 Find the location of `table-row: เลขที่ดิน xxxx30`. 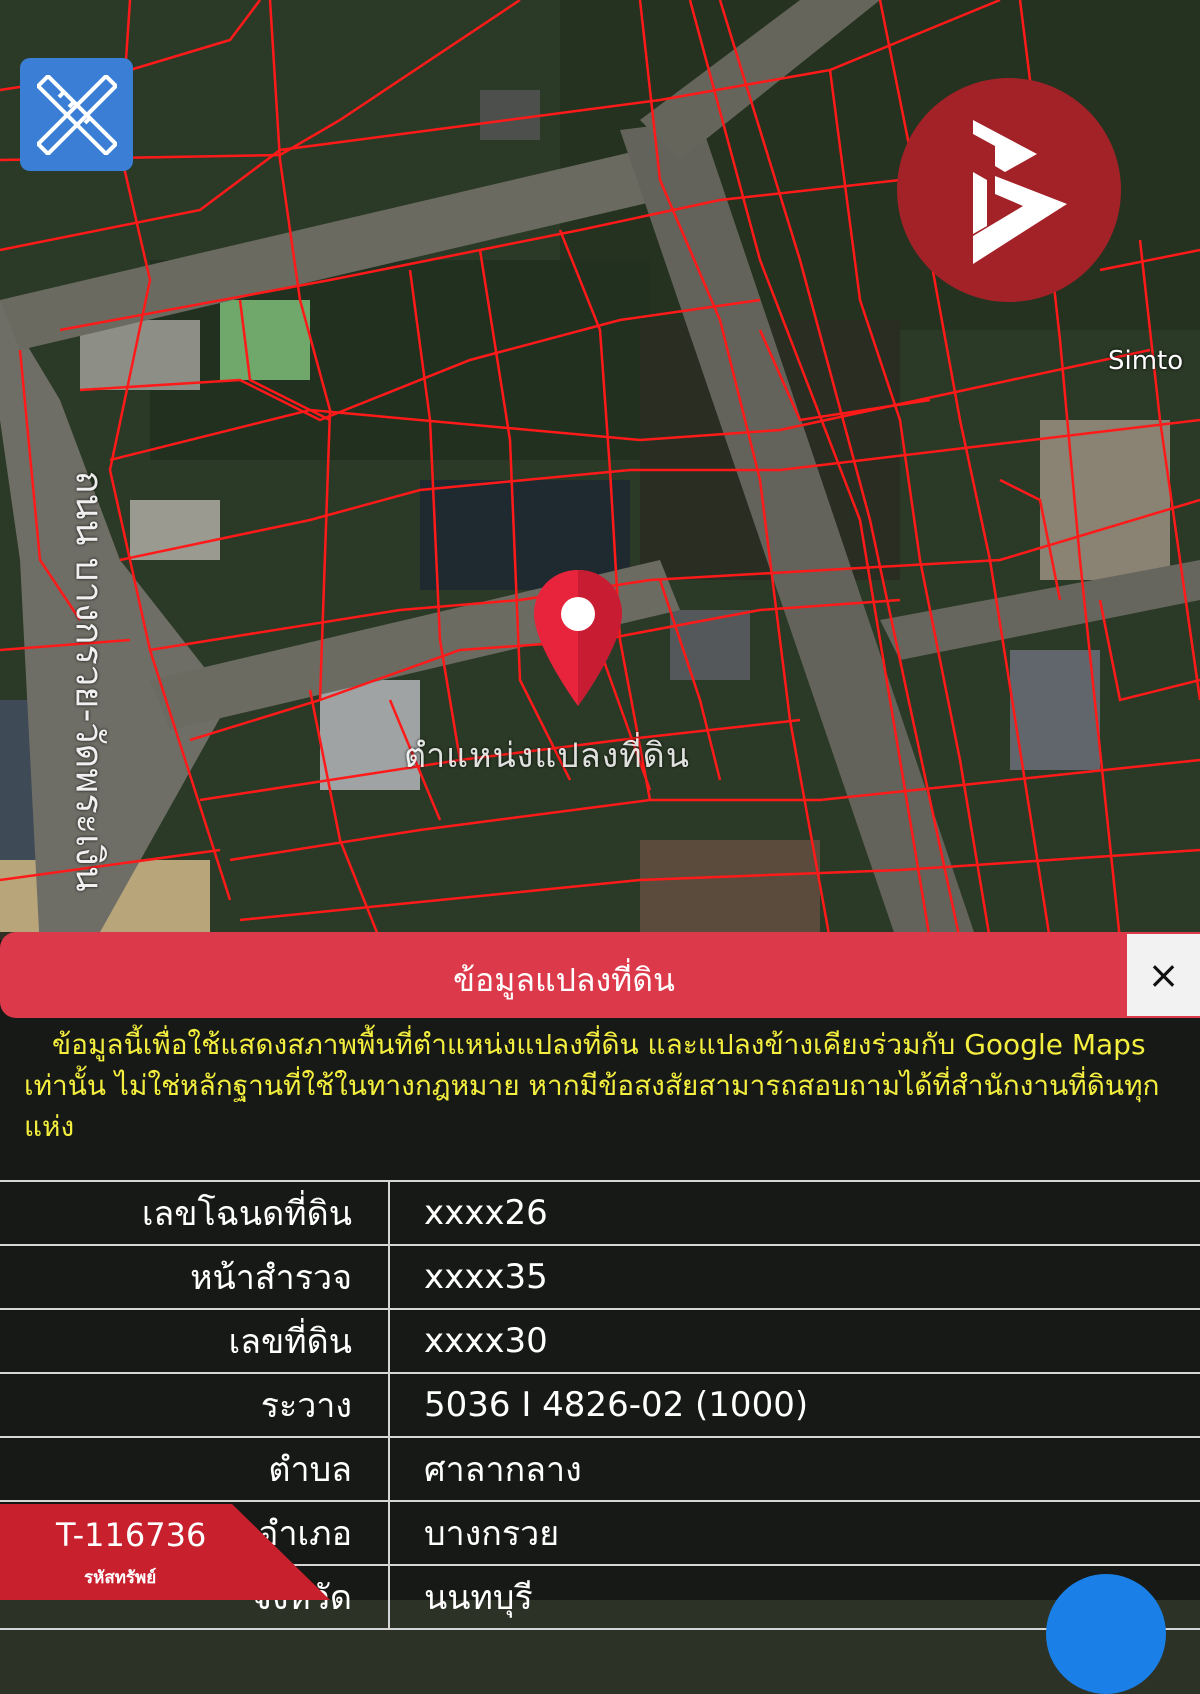

table-row: เลขที่ดิน xxxx30 is located at coordinates (600, 1341).